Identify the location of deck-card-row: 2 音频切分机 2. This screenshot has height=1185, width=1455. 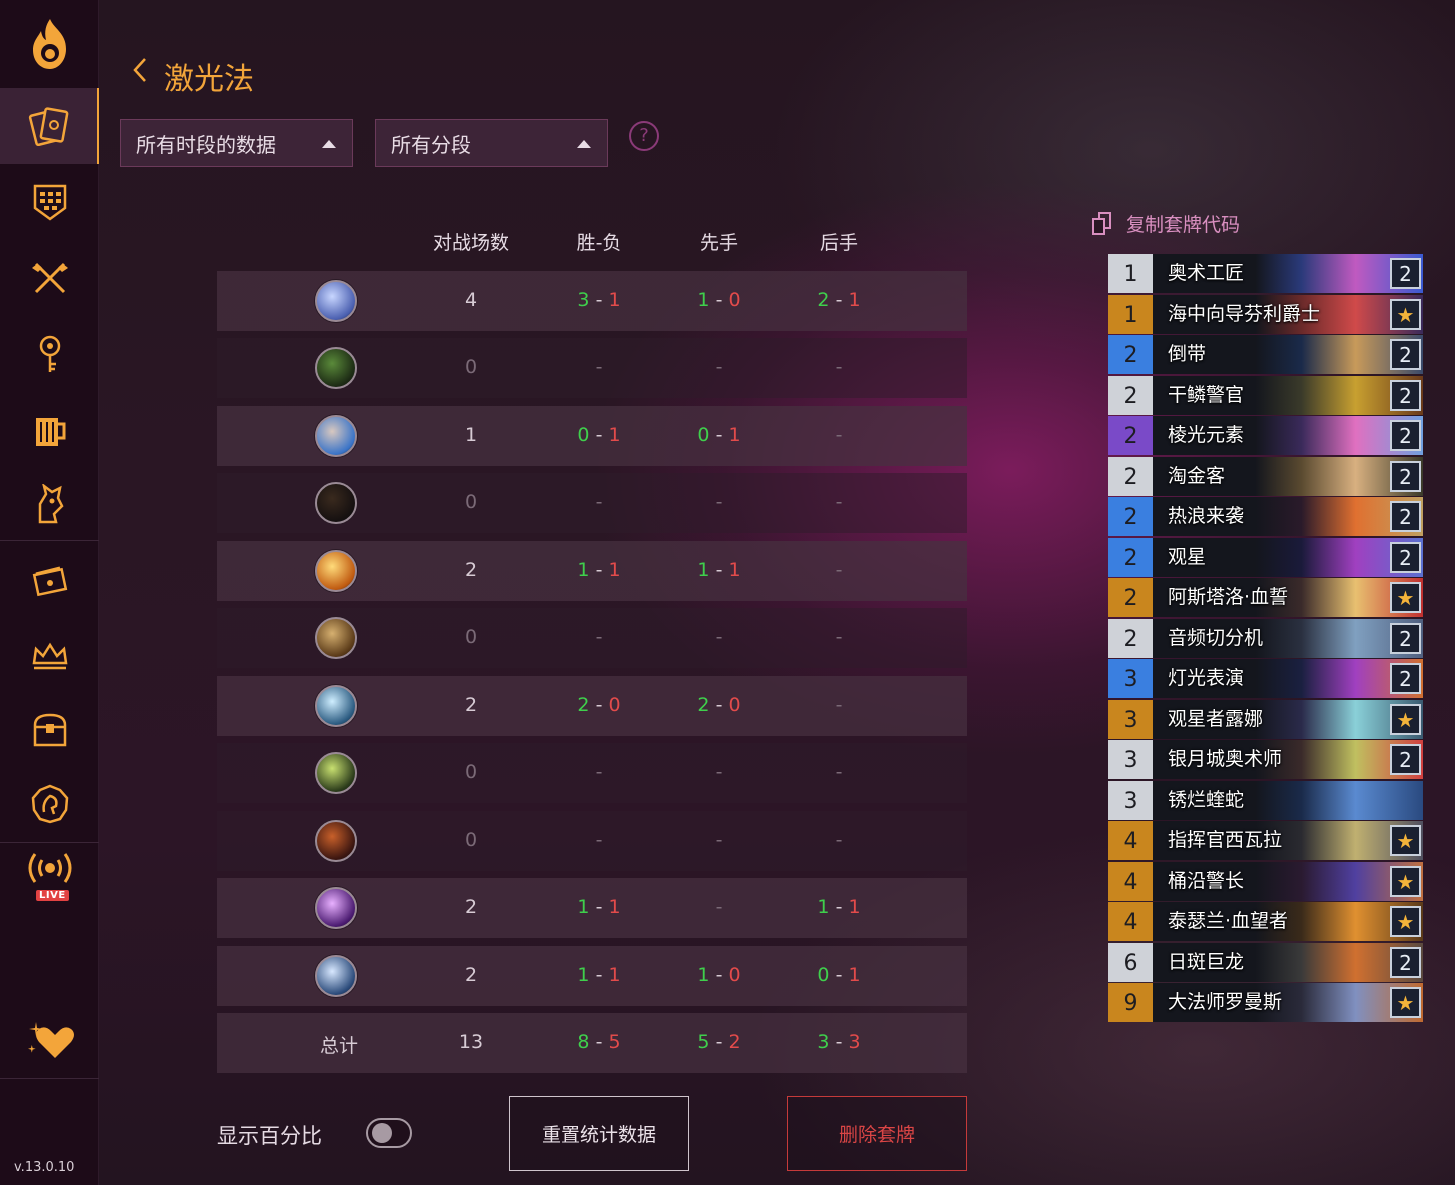
(1265, 638).